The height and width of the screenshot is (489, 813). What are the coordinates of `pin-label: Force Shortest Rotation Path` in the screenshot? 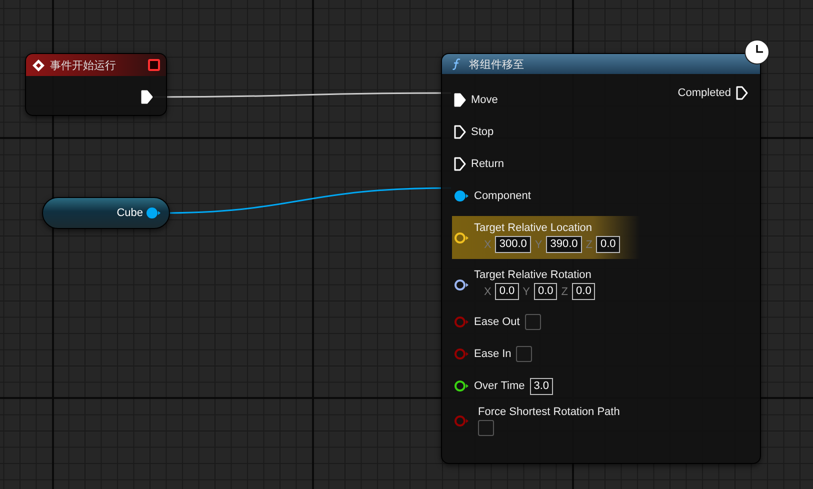 It's located at (549, 412).